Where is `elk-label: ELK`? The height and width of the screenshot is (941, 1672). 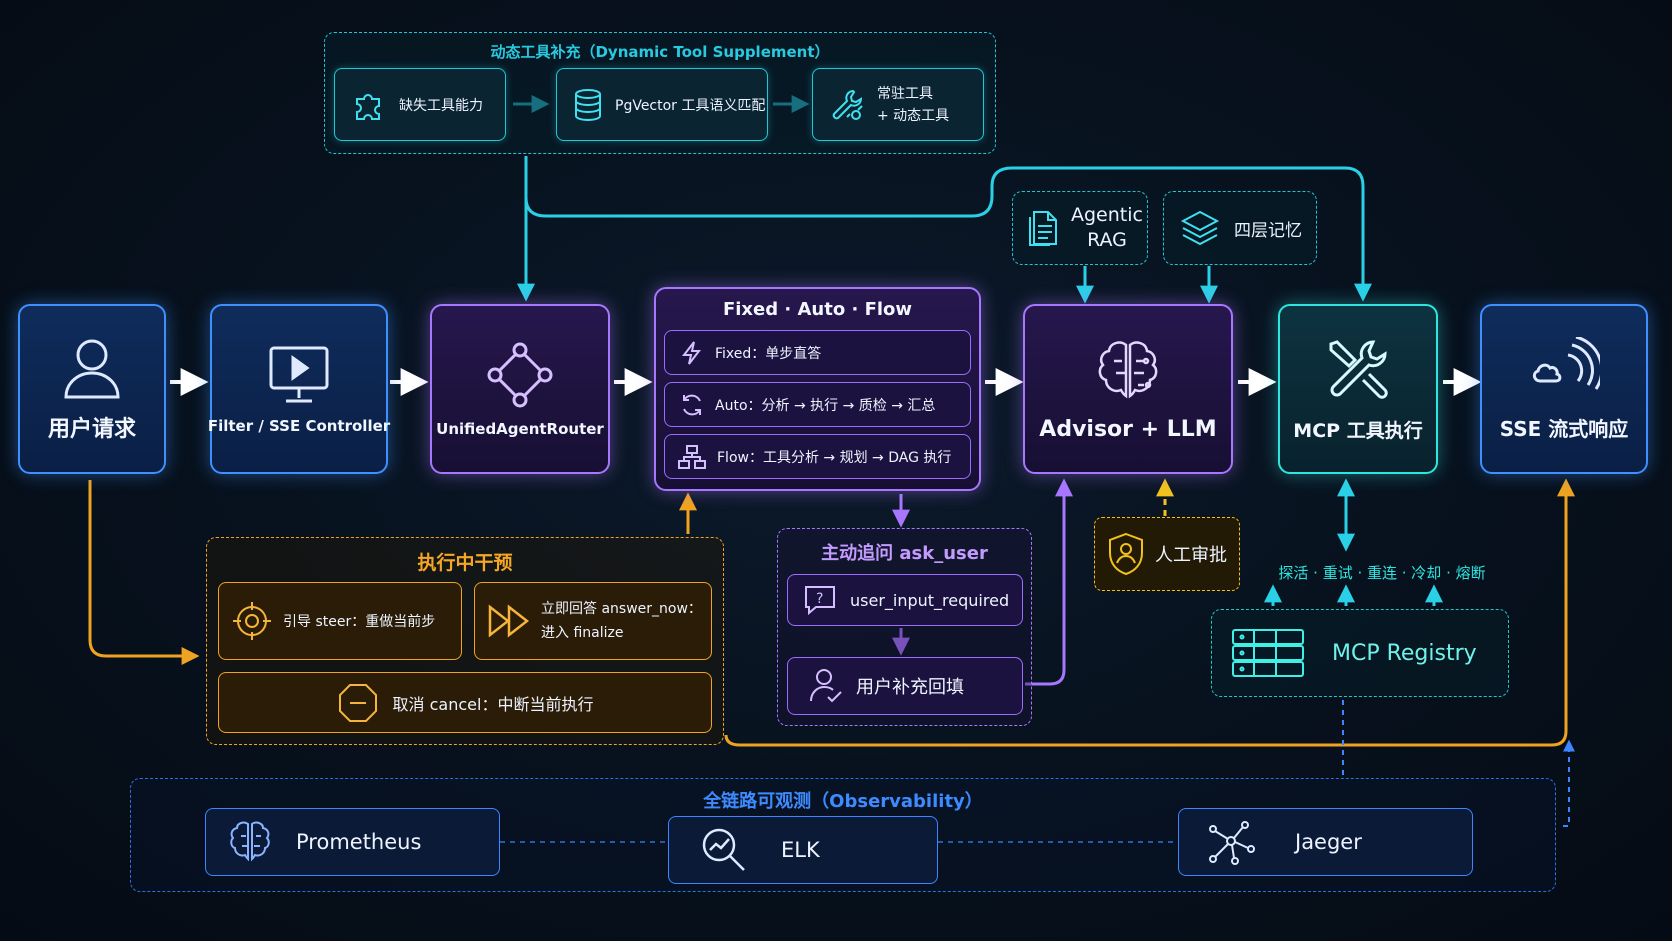 elk-label: ELK is located at coordinates (800, 850).